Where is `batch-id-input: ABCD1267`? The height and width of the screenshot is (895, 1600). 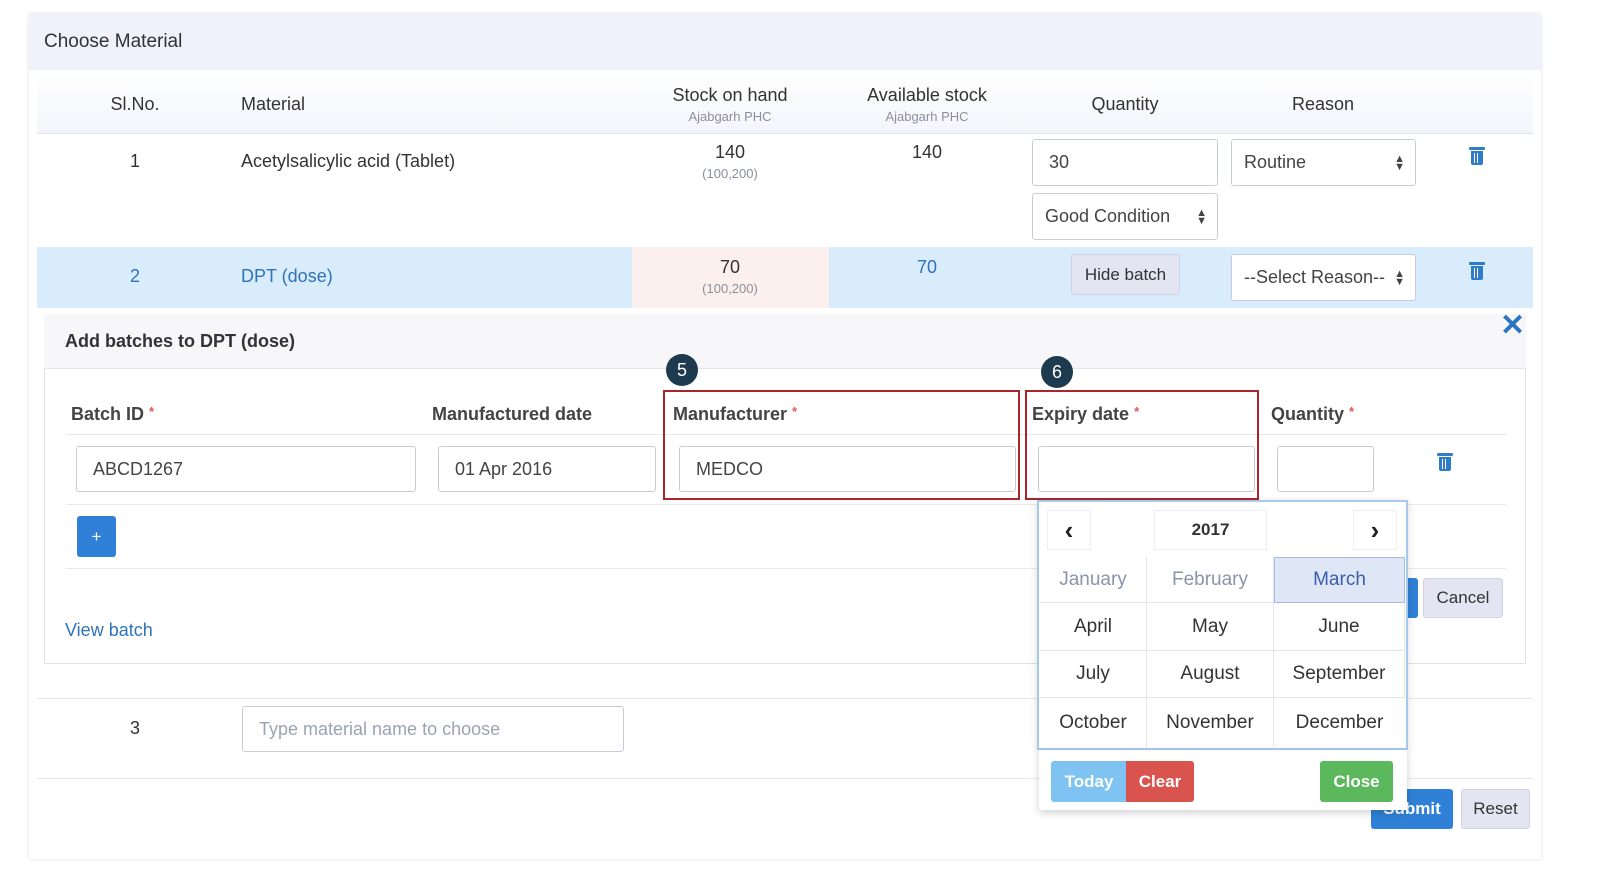
batch-id-input: ABCD1267 is located at coordinates (246, 469).